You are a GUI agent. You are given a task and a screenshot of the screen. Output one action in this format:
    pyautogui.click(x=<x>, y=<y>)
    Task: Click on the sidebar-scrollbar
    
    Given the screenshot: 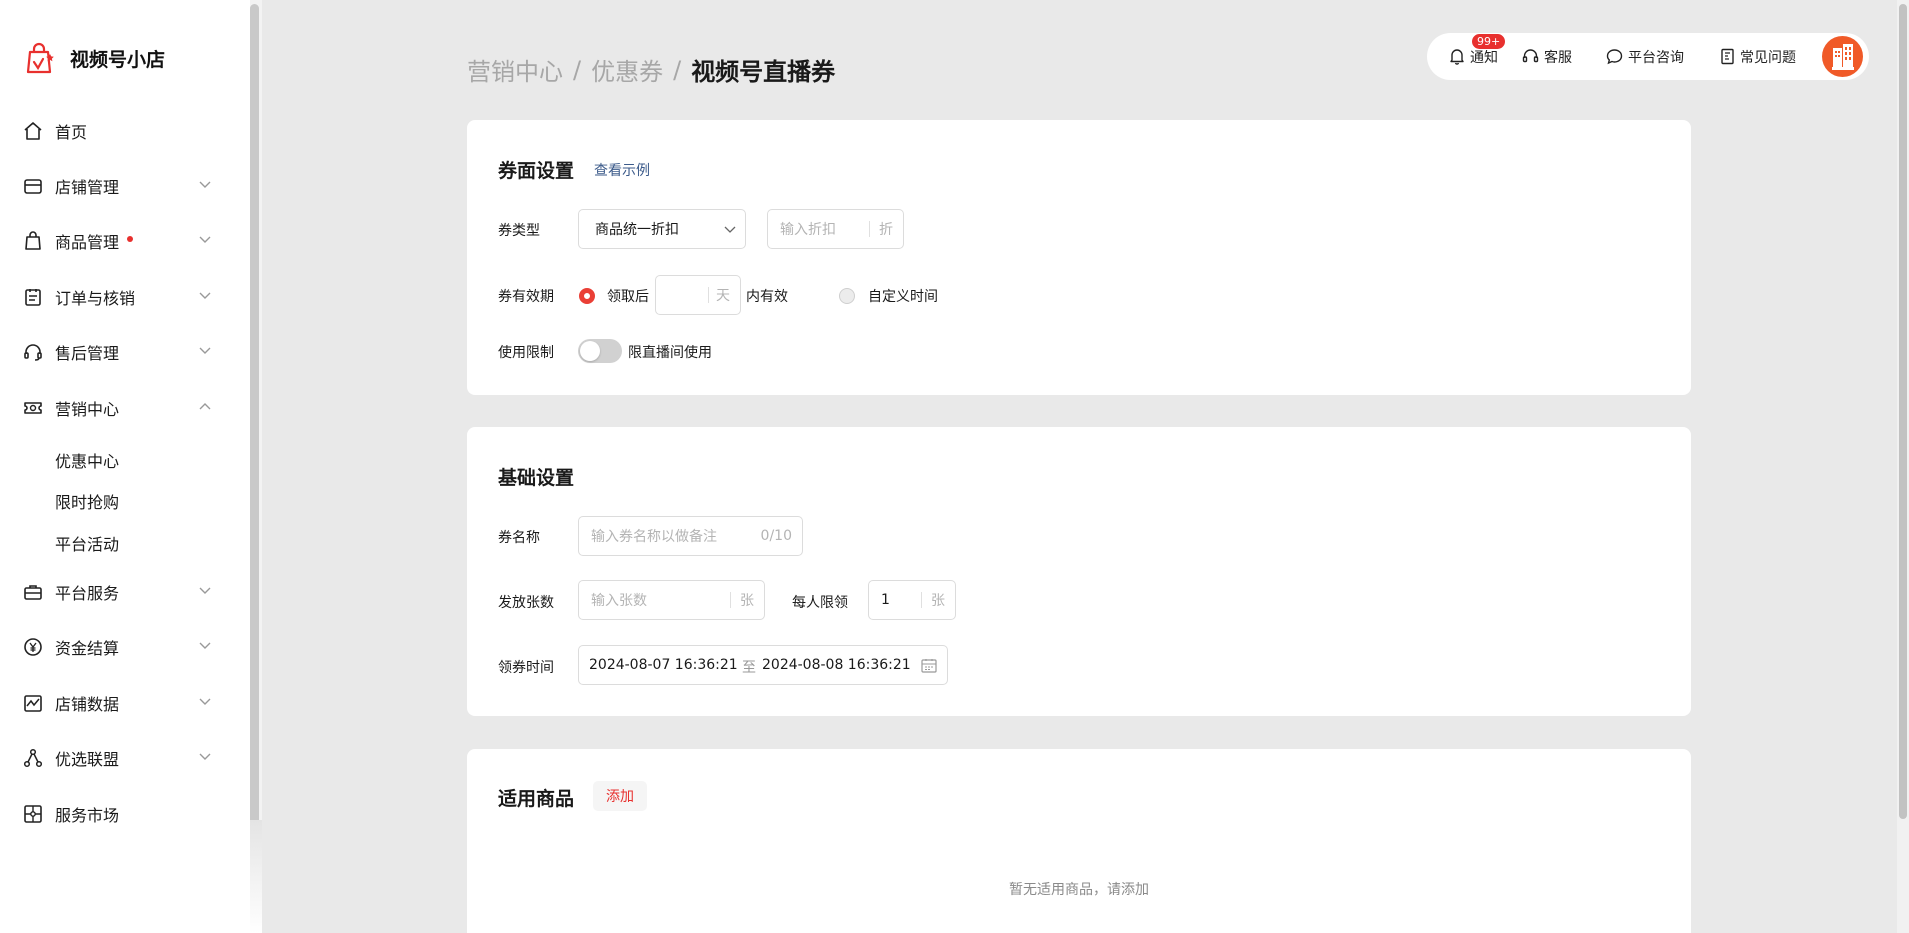 What is the action you would take?
    pyautogui.click(x=256, y=466)
    